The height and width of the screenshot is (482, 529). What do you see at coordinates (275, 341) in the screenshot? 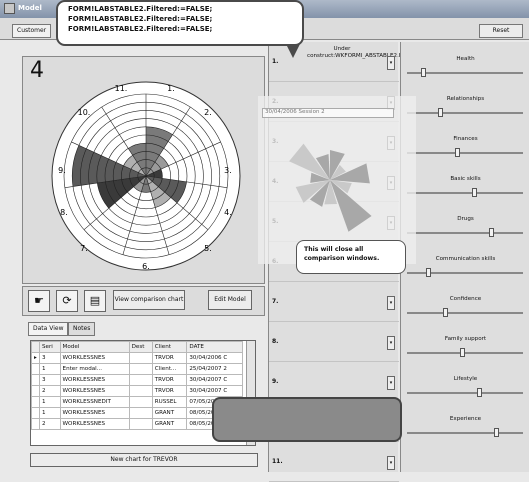
I see `construct-number: 8.` at bounding box center [275, 341].